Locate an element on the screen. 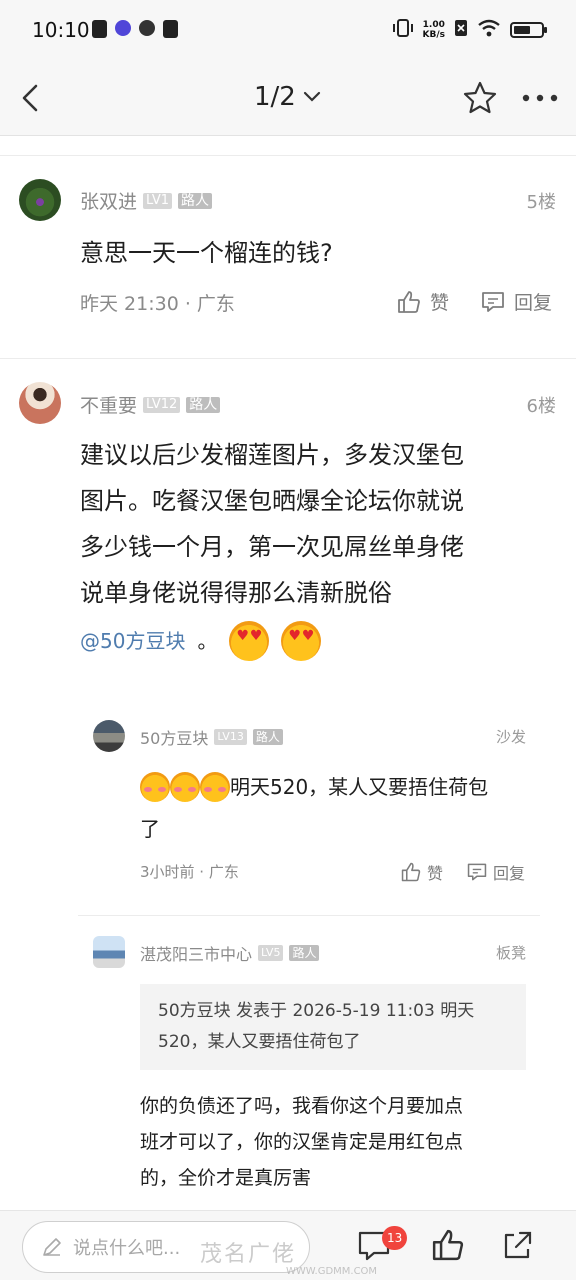 This screenshot has height=1280, width=576. page-selector: 1/2 is located at coordinates (288, 97).